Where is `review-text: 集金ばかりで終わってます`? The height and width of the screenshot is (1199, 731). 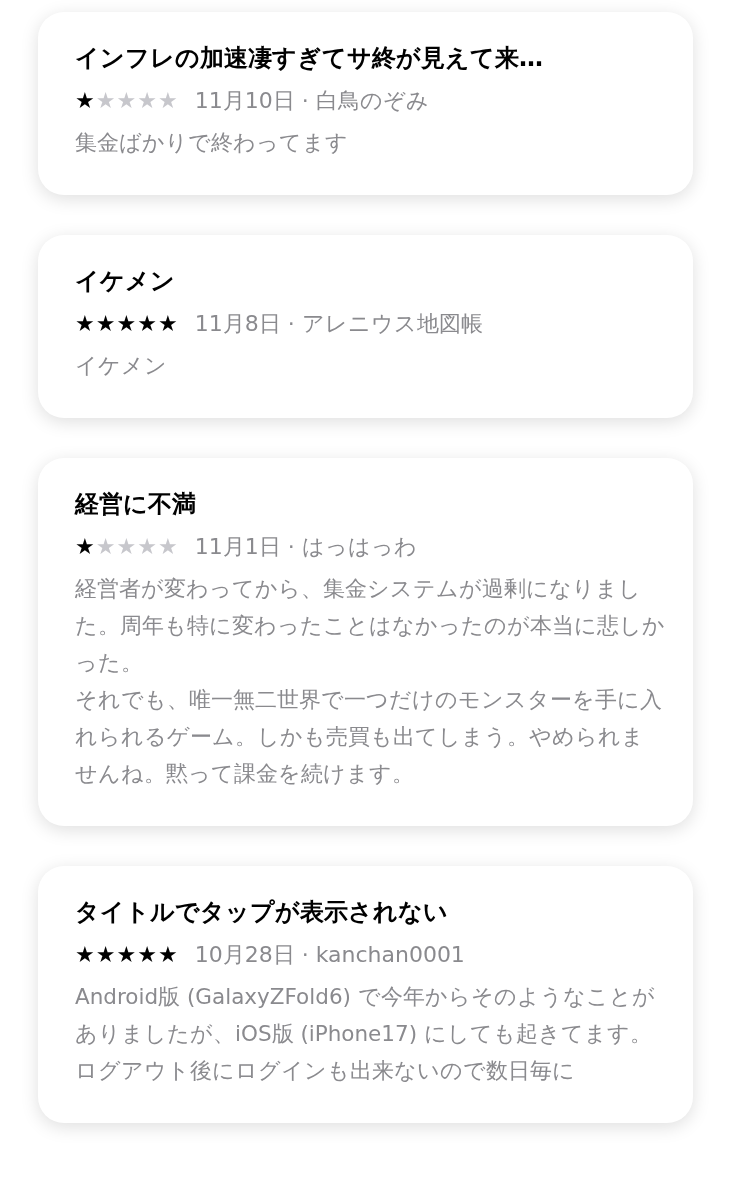
review-text: 集金ばかりで終わってます is located at coordinates (212, 143).